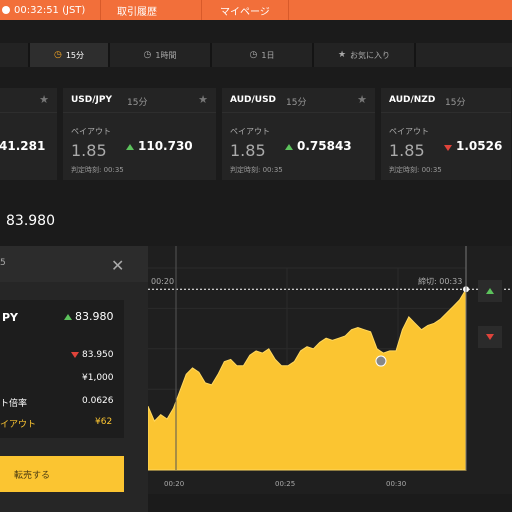  I want to click on clock-text: 00:32:51 (JST), so click(50, 10).